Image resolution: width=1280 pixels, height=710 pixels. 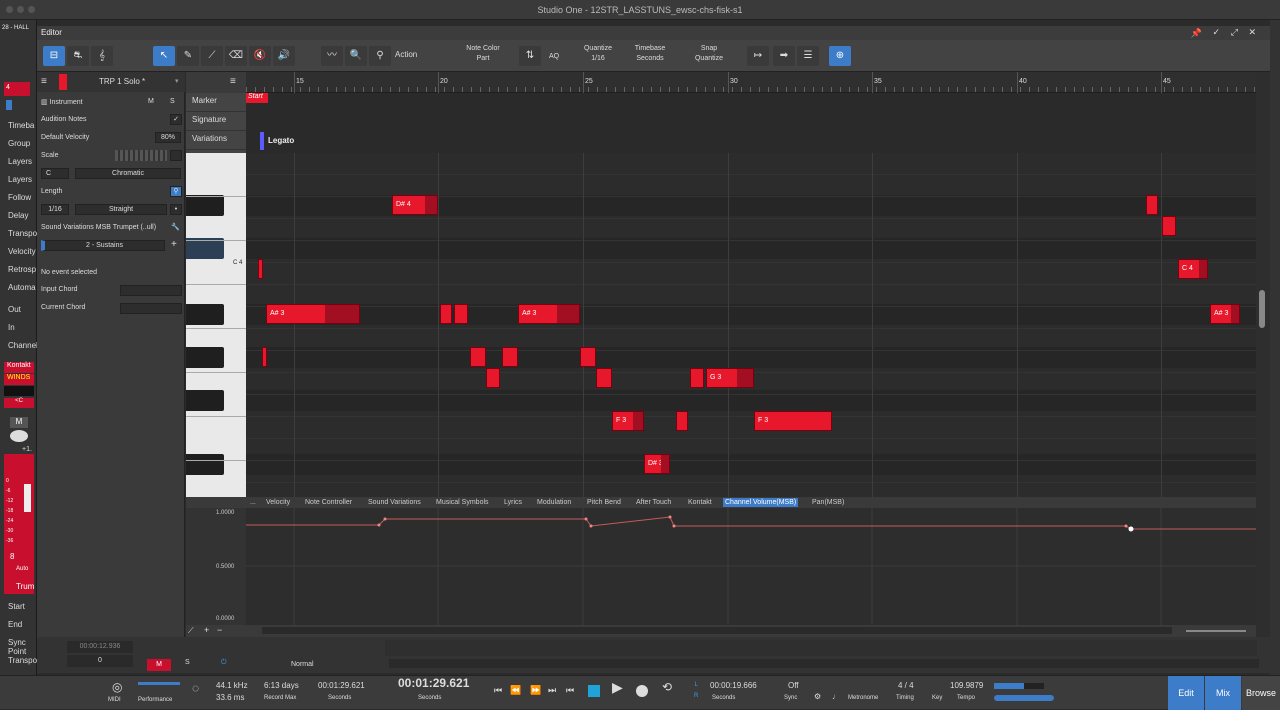 What do you see at coordinates (721, 566) in the screenshot?
I see `controller-lane: 1.0000 0.5000 0.0000` at bounding box center [721, 566].